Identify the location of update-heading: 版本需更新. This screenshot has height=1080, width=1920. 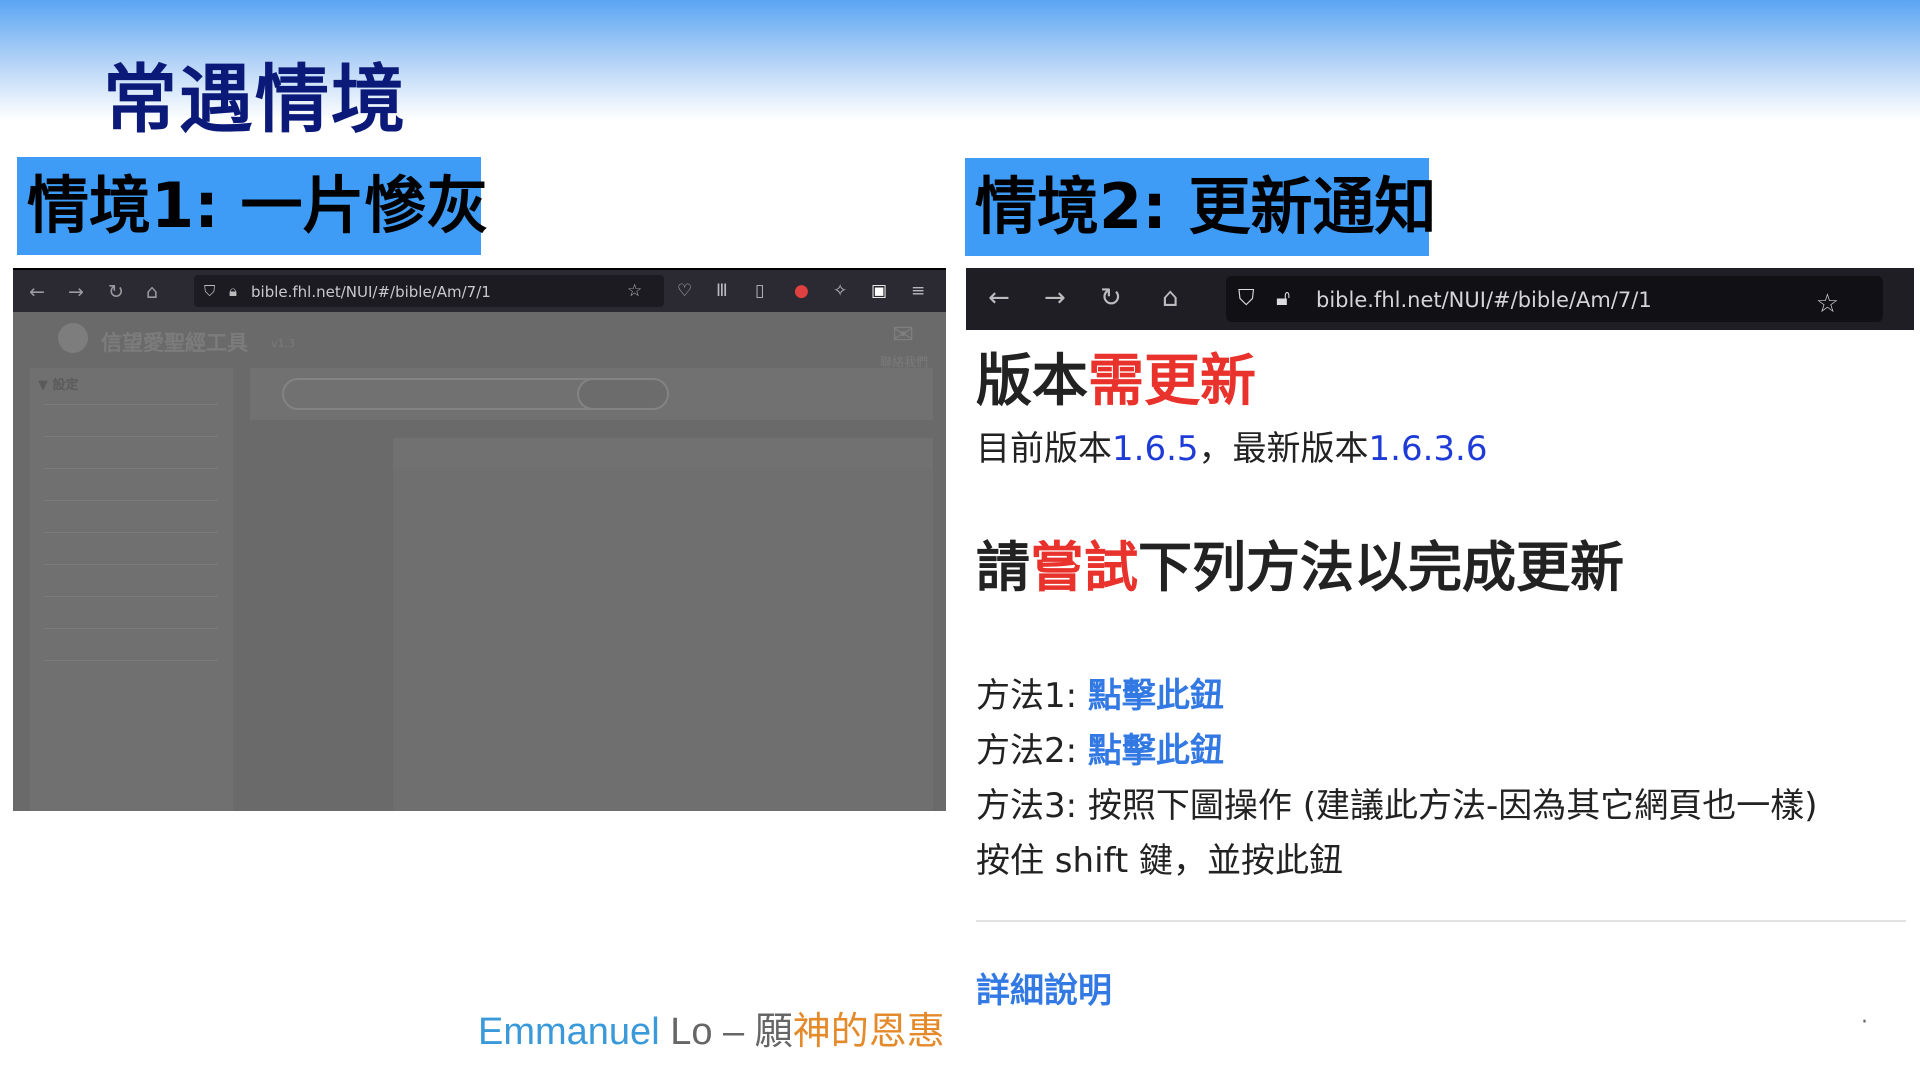
(1116, 376).